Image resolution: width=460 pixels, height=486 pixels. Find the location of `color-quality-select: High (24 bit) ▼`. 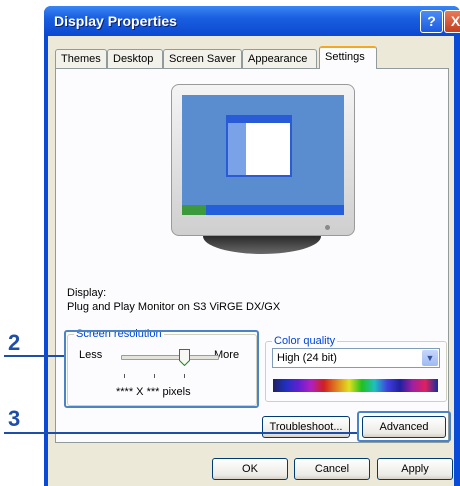

color-quality-select: High (24 bit) ▼ is located at coordinates (356, 358).